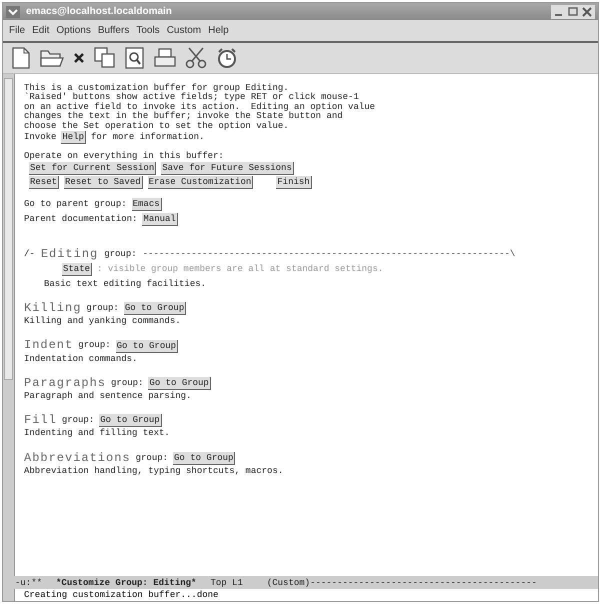  What do you see at coordinates (135, 58) in the screenshot?
I see `search-icon` at bounding box center [135, 58].